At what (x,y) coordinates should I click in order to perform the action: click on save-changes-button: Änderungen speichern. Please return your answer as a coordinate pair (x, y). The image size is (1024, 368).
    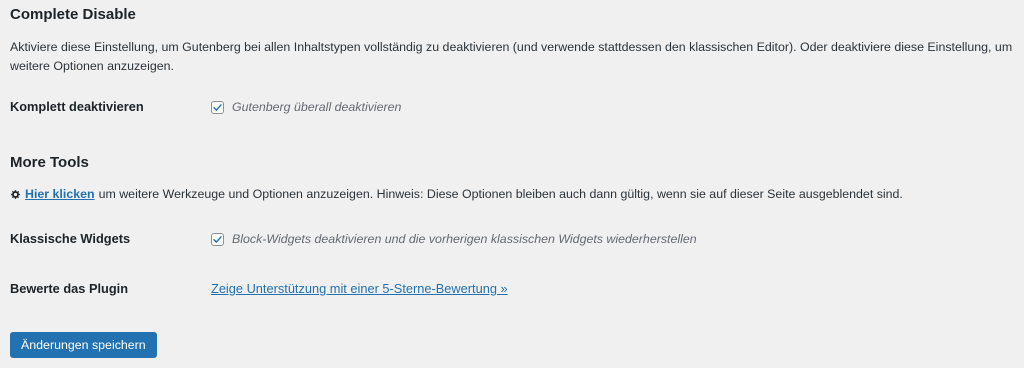
    Looking at the image, I should click on (83, 345).